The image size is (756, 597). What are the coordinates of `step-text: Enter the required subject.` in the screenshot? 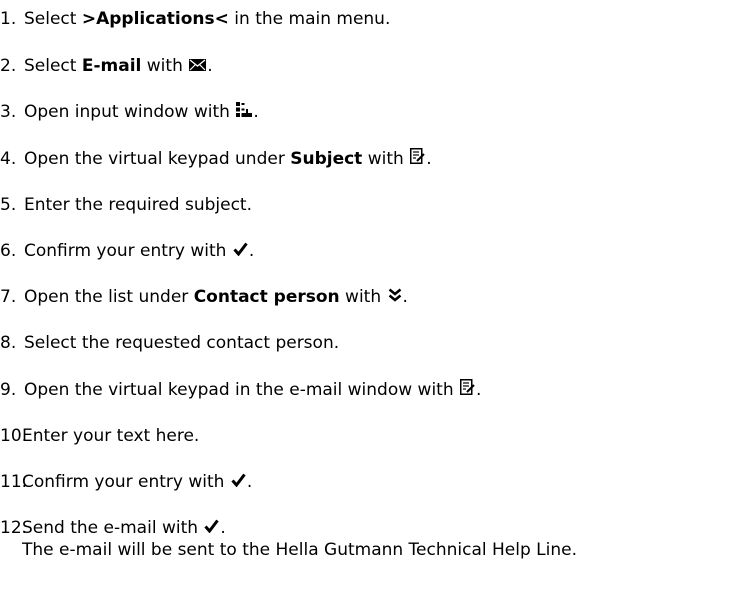 It's located at (138, 205).